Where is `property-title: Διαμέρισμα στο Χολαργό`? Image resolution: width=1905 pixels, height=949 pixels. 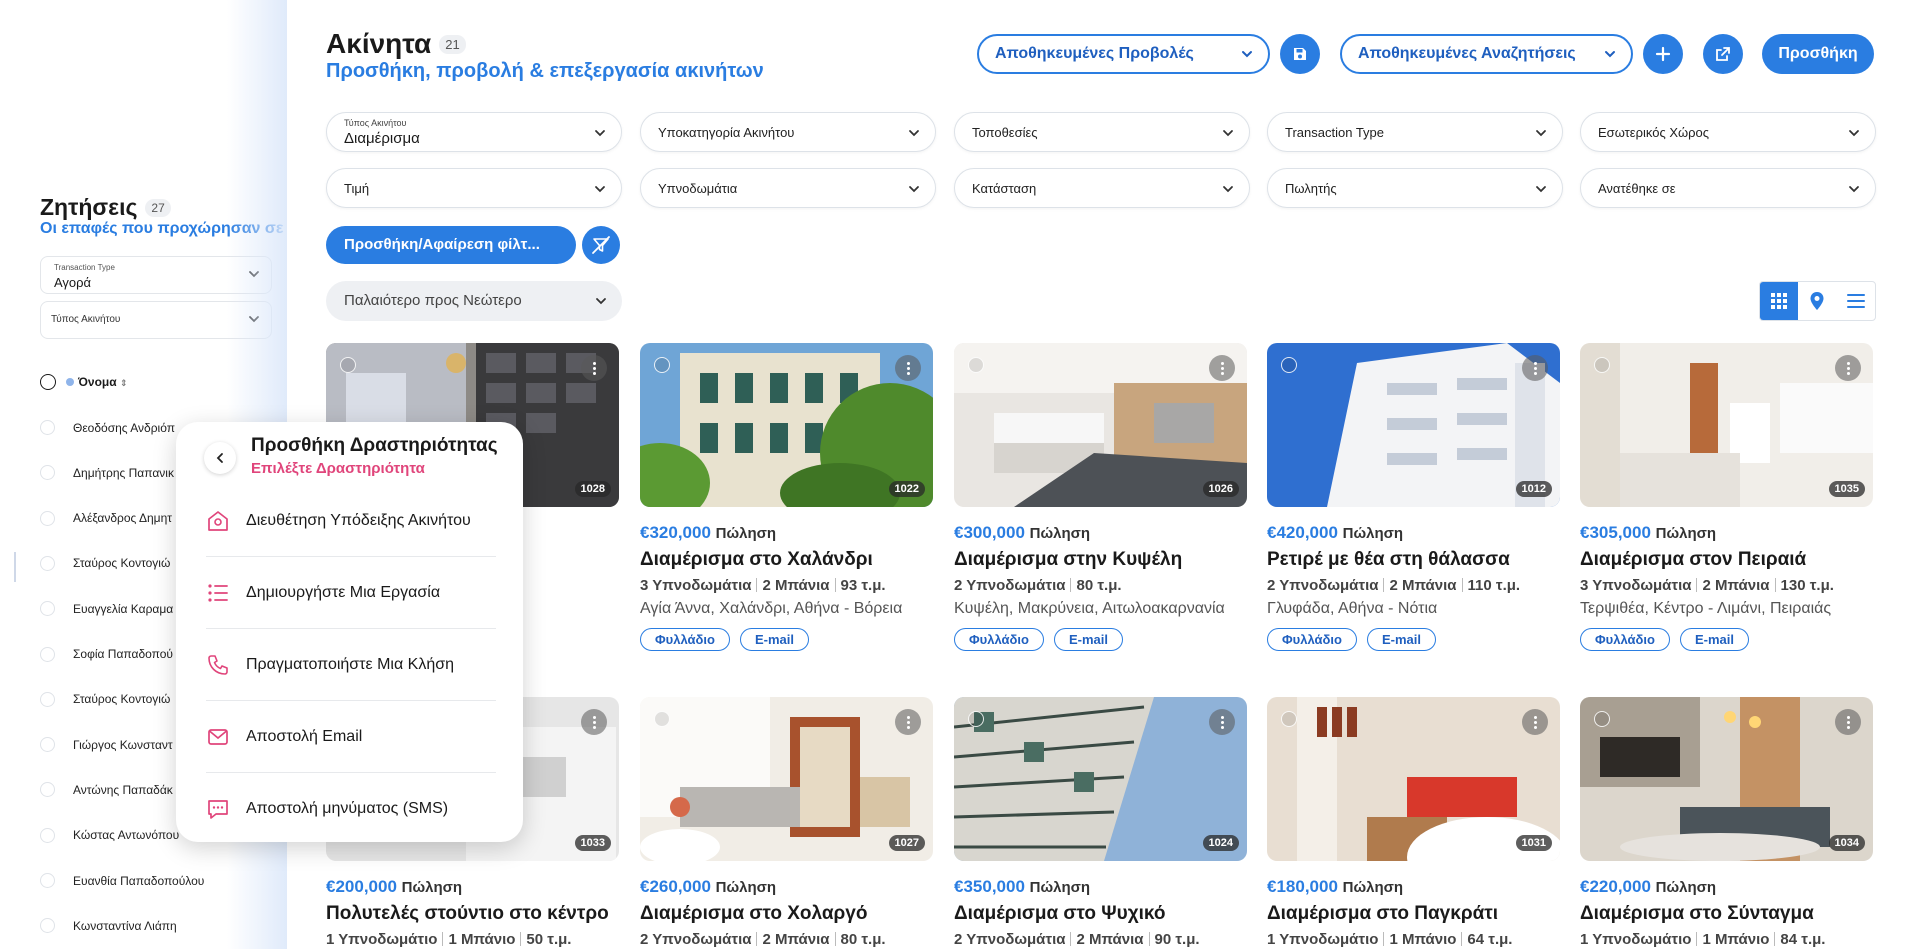 property-title: Διαμέρισμα στο Χολαργό is located at coordinates (786, 914).